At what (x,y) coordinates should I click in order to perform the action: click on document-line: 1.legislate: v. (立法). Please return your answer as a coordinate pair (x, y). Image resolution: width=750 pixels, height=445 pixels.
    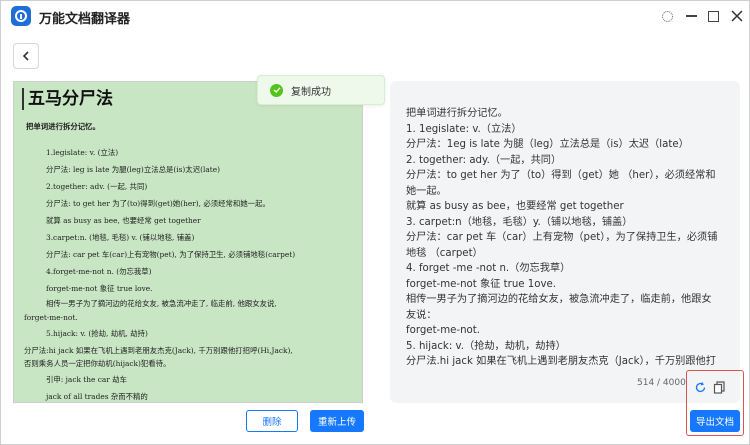
    Looking at the image, I should click on (82, 152).